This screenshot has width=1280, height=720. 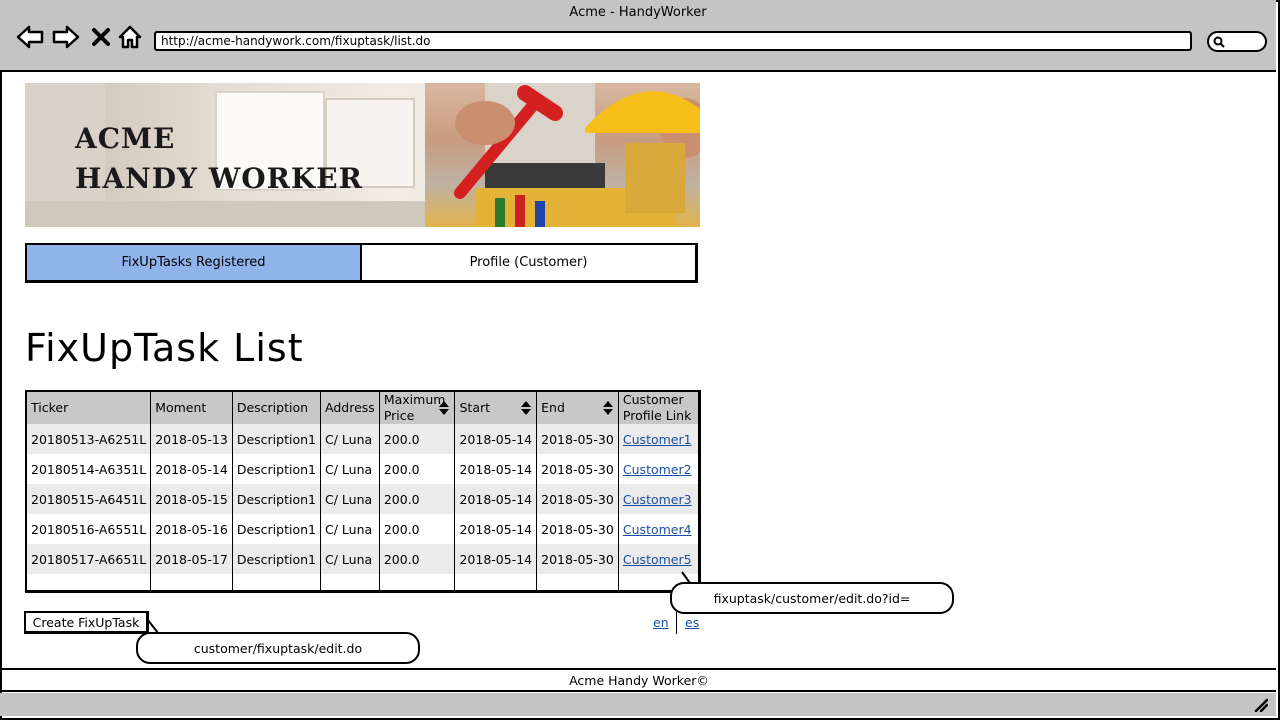 I want to click on main-tabs: FixUpTasks Registered Profile (Customer), so click(x=361, y=263).